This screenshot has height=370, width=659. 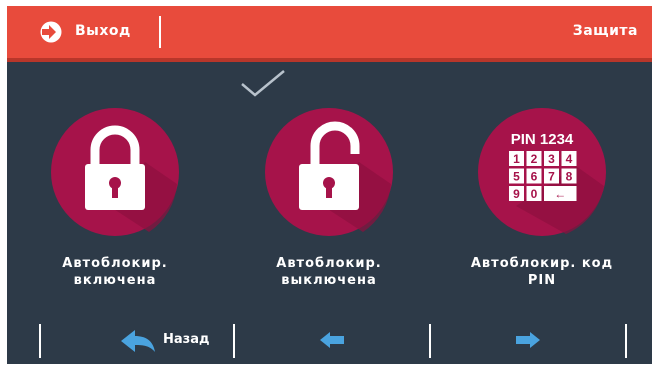 I want to click on arrow-left-icon, so click(x=332, y=340).